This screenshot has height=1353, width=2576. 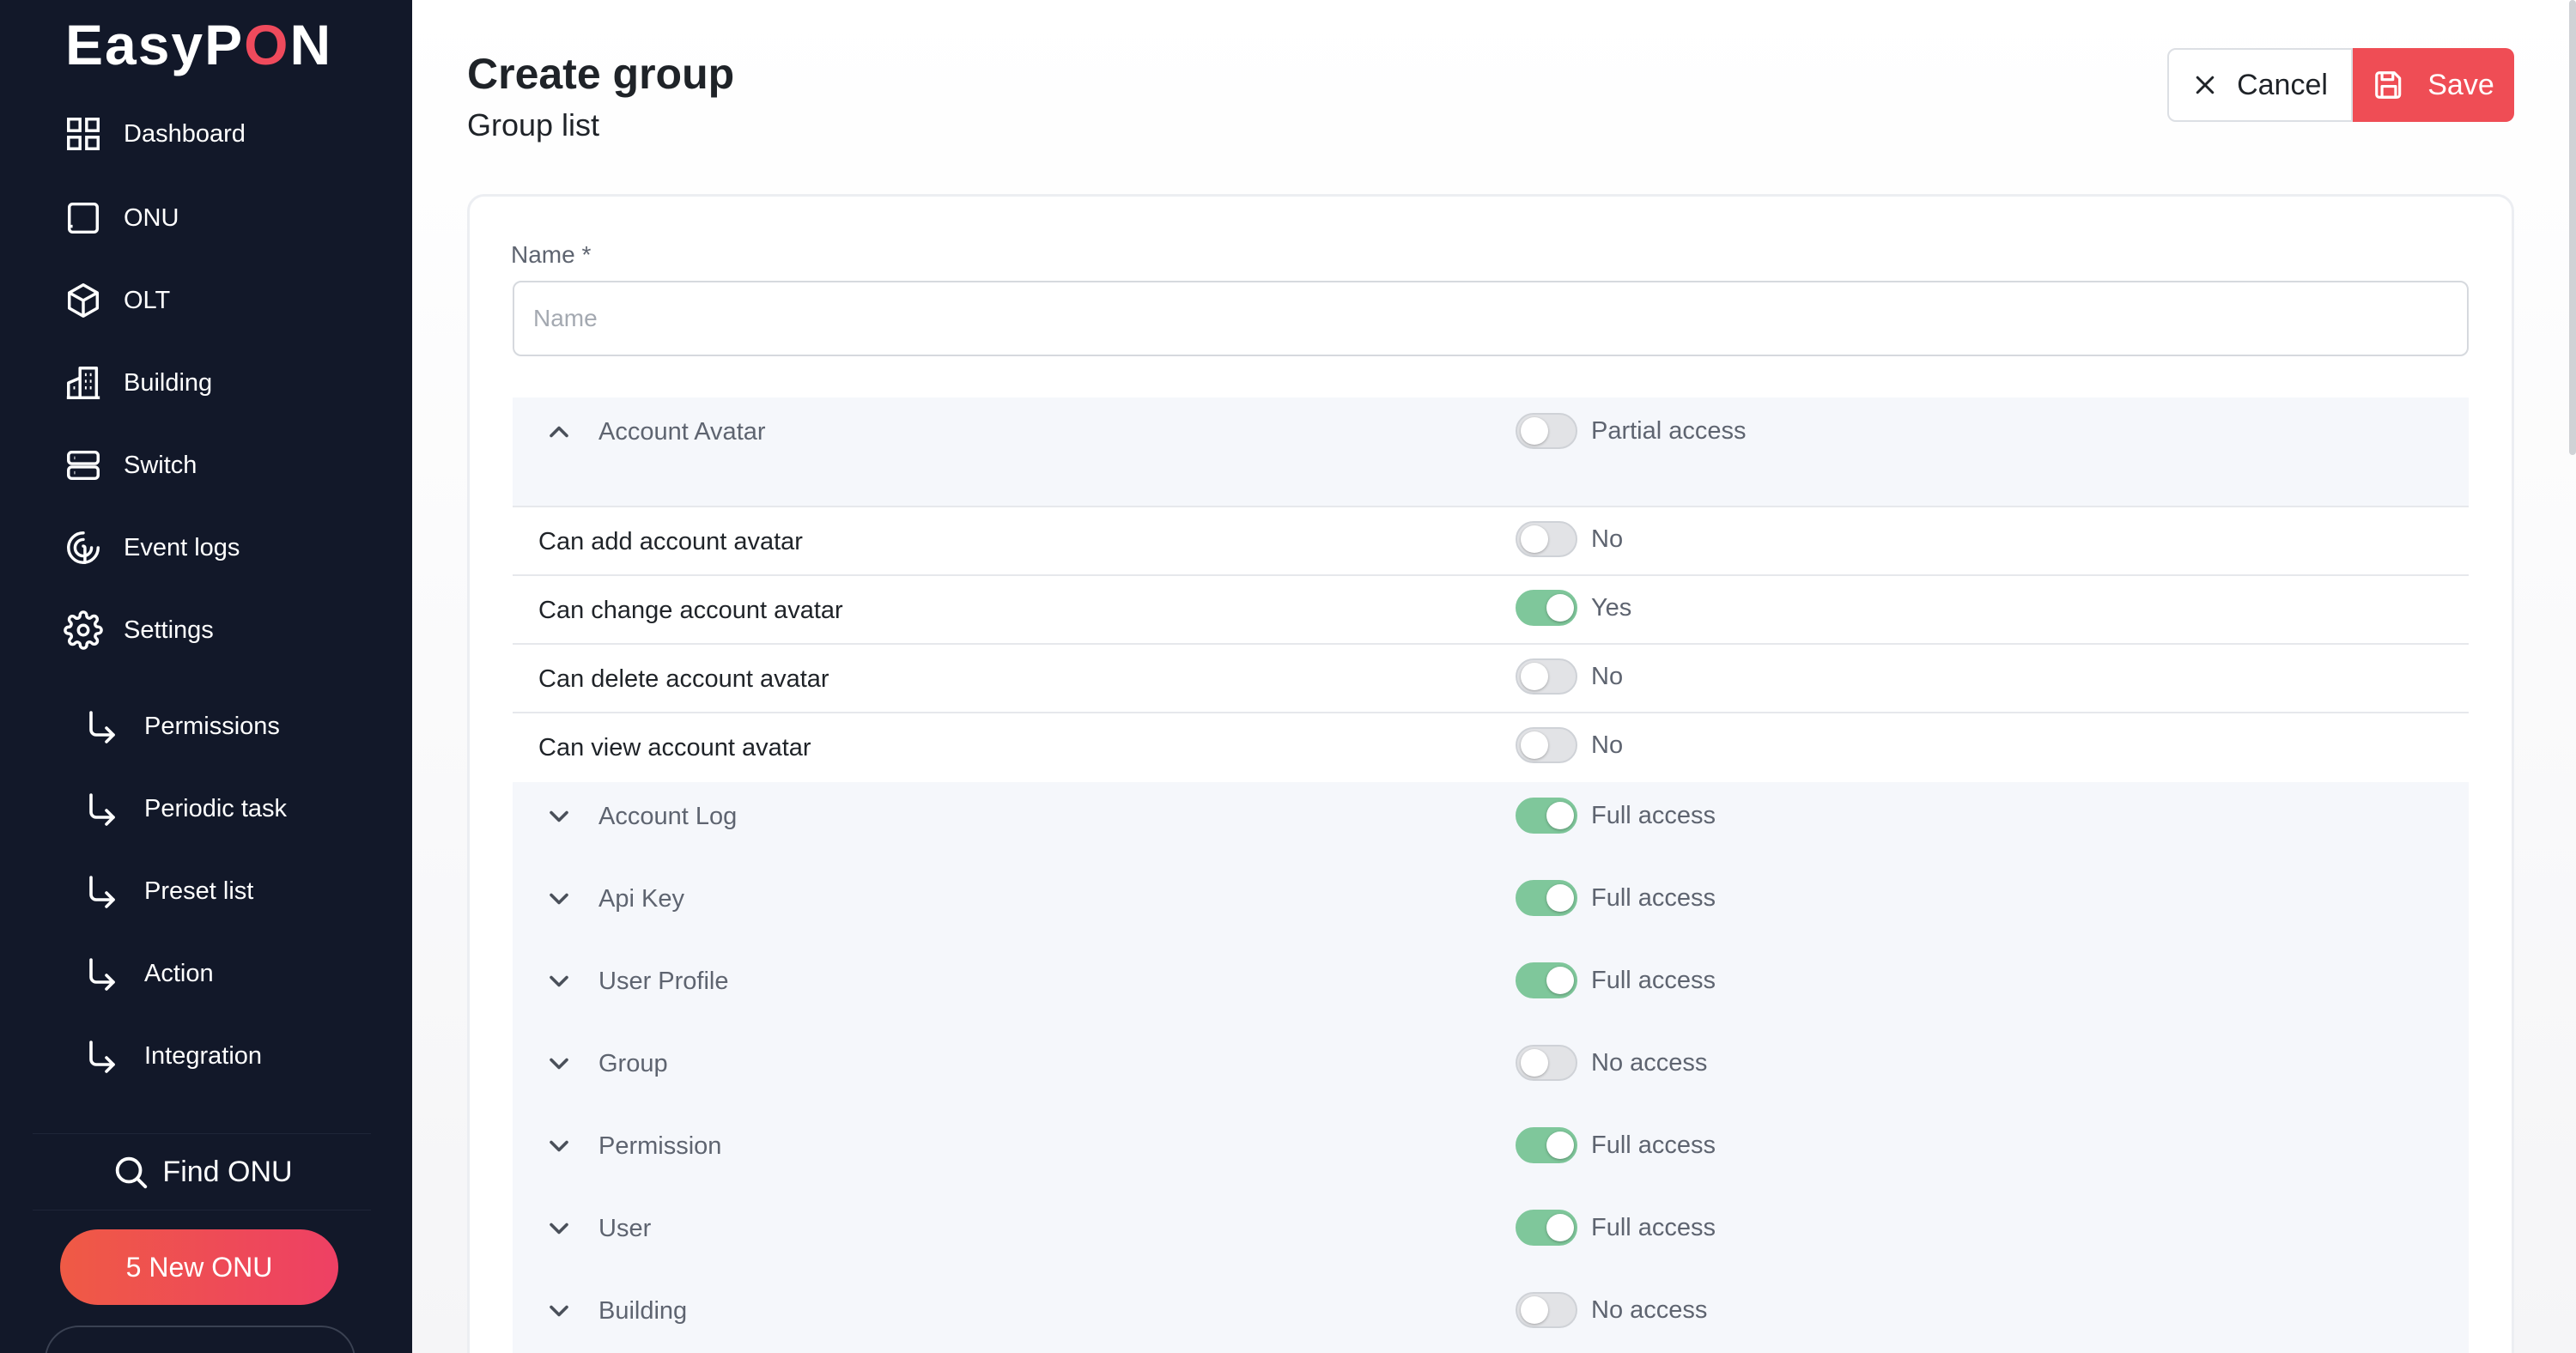 What do you see at coordinates (660, 1146) in the screenshot?
I see `permission-group-name: Permission` at bounding box center [660, 1146].